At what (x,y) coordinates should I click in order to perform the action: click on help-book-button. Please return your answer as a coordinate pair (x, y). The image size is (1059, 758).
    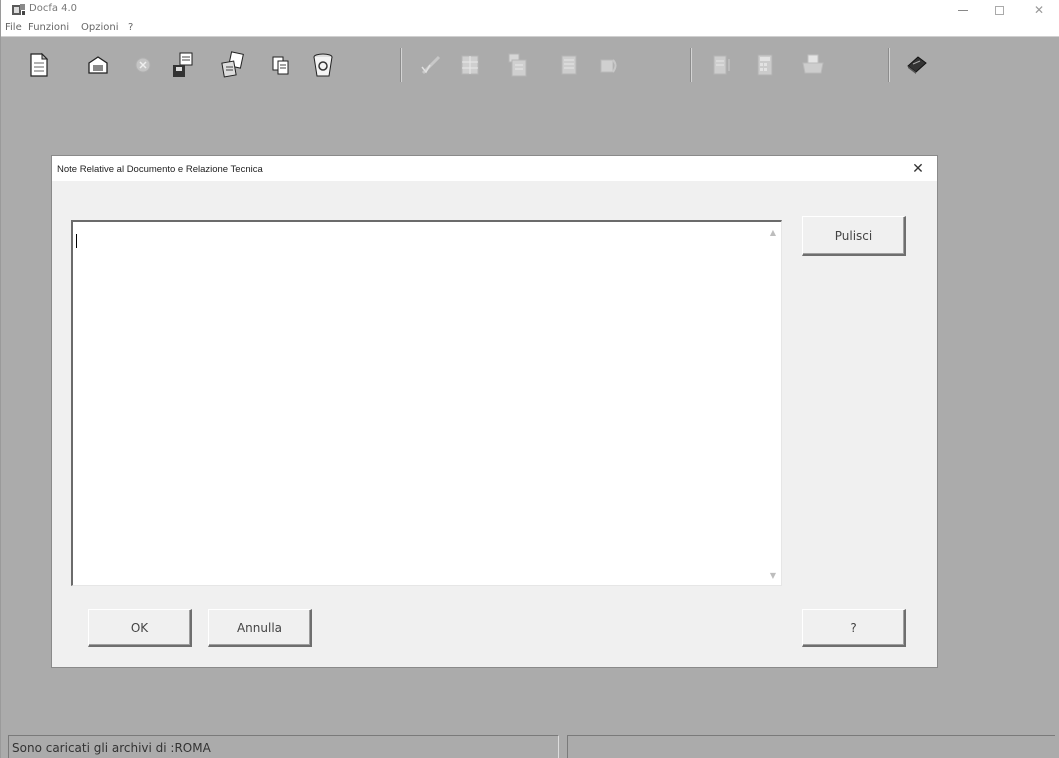
    Looking at the image, I should click on (917, 65).